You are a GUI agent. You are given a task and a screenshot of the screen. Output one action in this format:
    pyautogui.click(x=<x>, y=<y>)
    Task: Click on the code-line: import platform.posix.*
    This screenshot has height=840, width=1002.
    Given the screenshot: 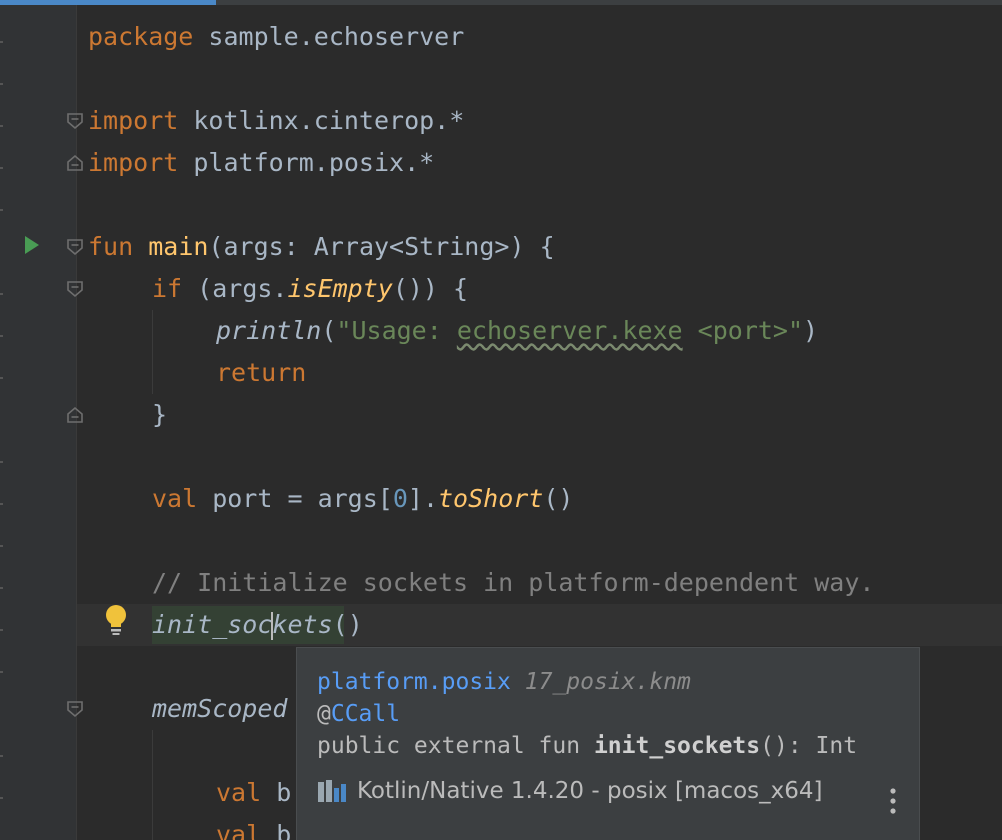 What is the action you would take?
    pyautogui.click(x=261, y=163)
    